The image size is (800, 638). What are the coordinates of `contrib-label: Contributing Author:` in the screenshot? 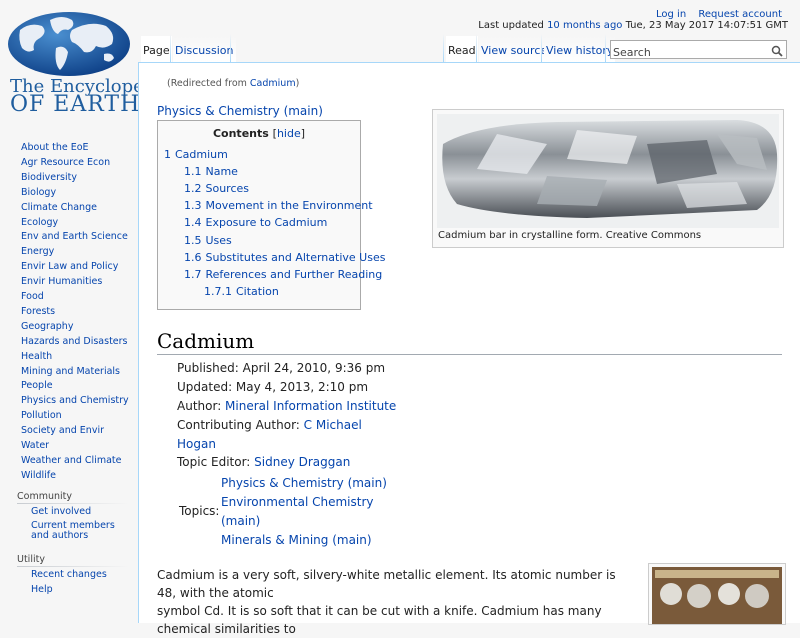 It's located at (240, 425).